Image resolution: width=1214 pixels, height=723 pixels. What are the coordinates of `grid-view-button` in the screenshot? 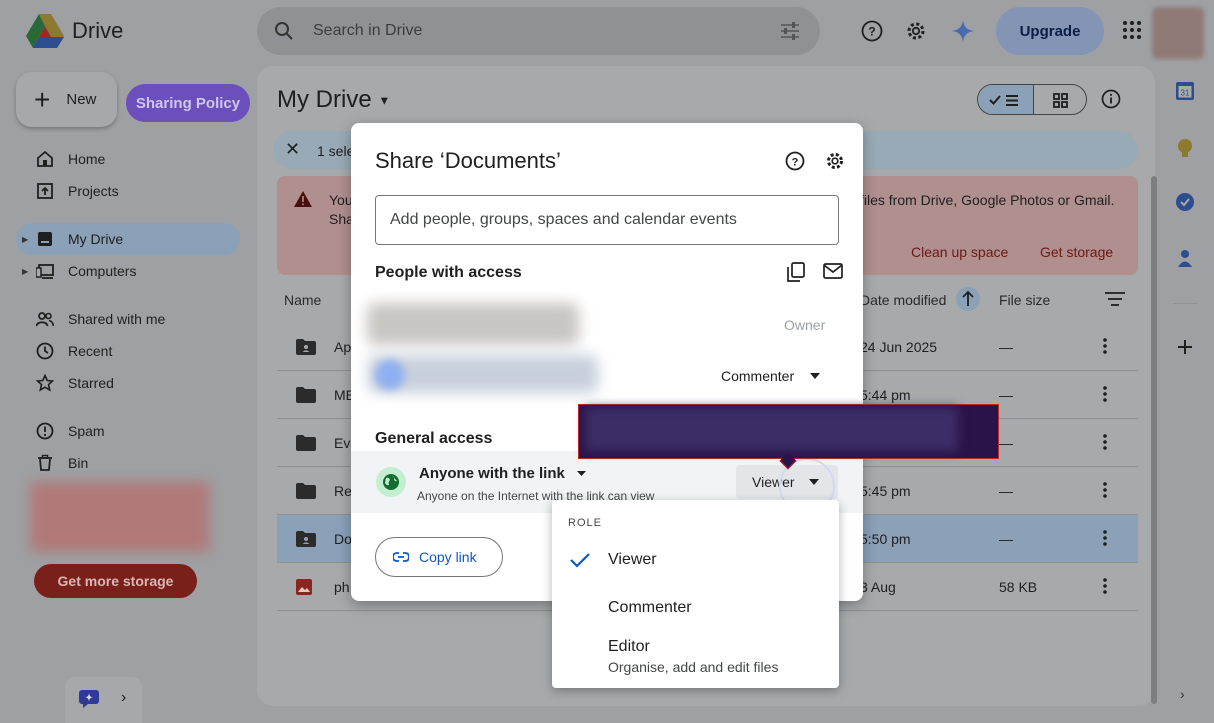 It's located at (1059, 99).